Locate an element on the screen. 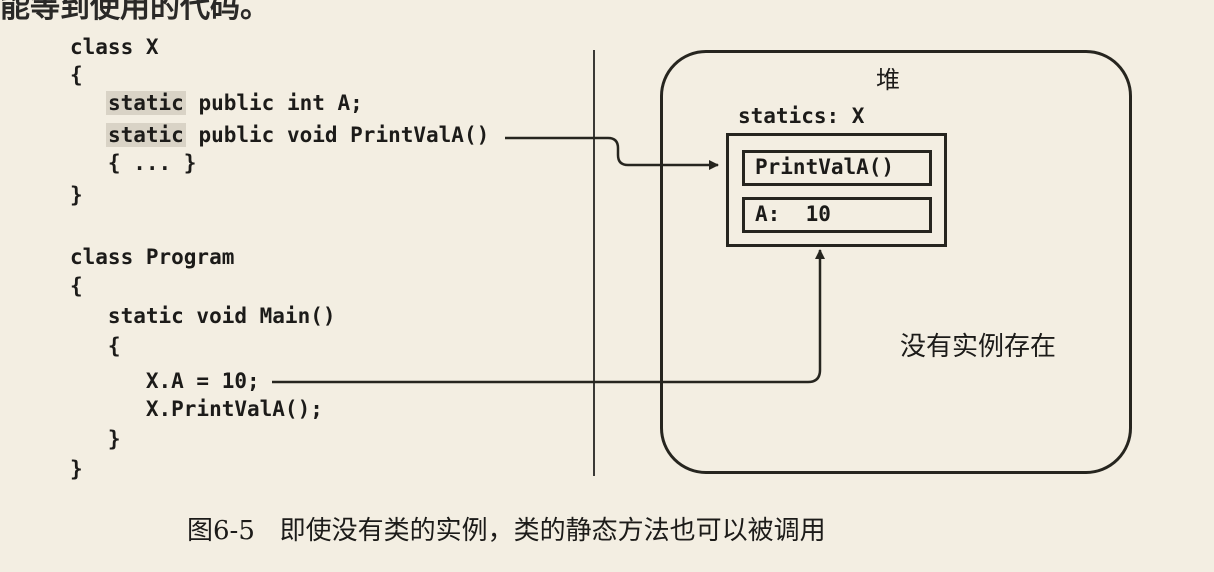  field-arrow is located at coordinates (548, 316).